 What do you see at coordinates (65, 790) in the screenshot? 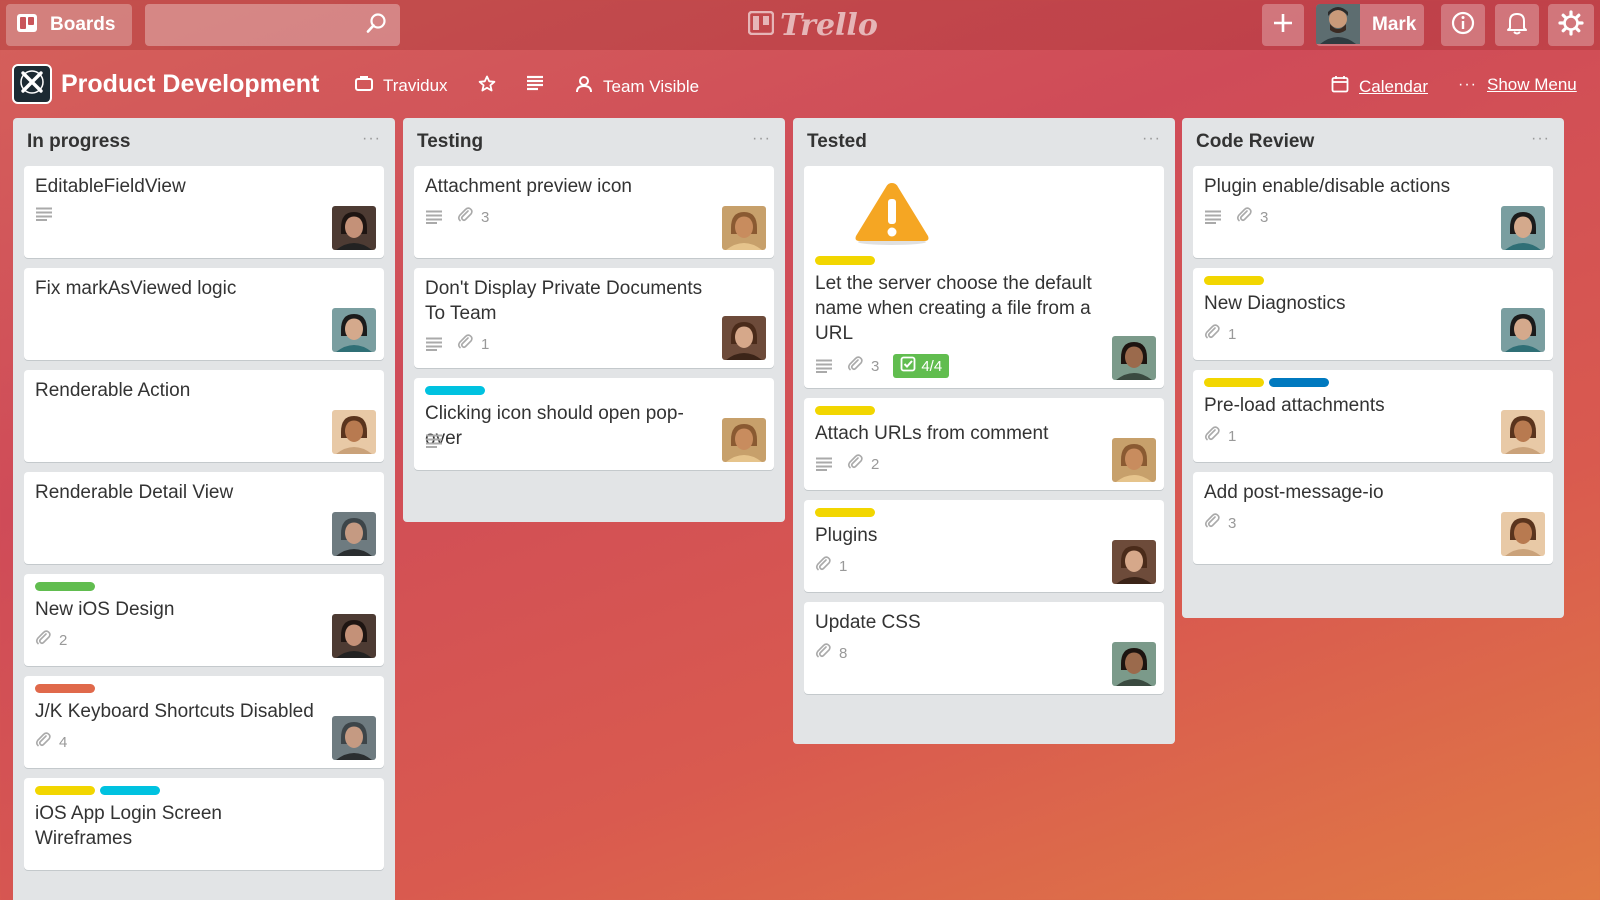
I see `label-yellow` at bounding box center [65, 790].